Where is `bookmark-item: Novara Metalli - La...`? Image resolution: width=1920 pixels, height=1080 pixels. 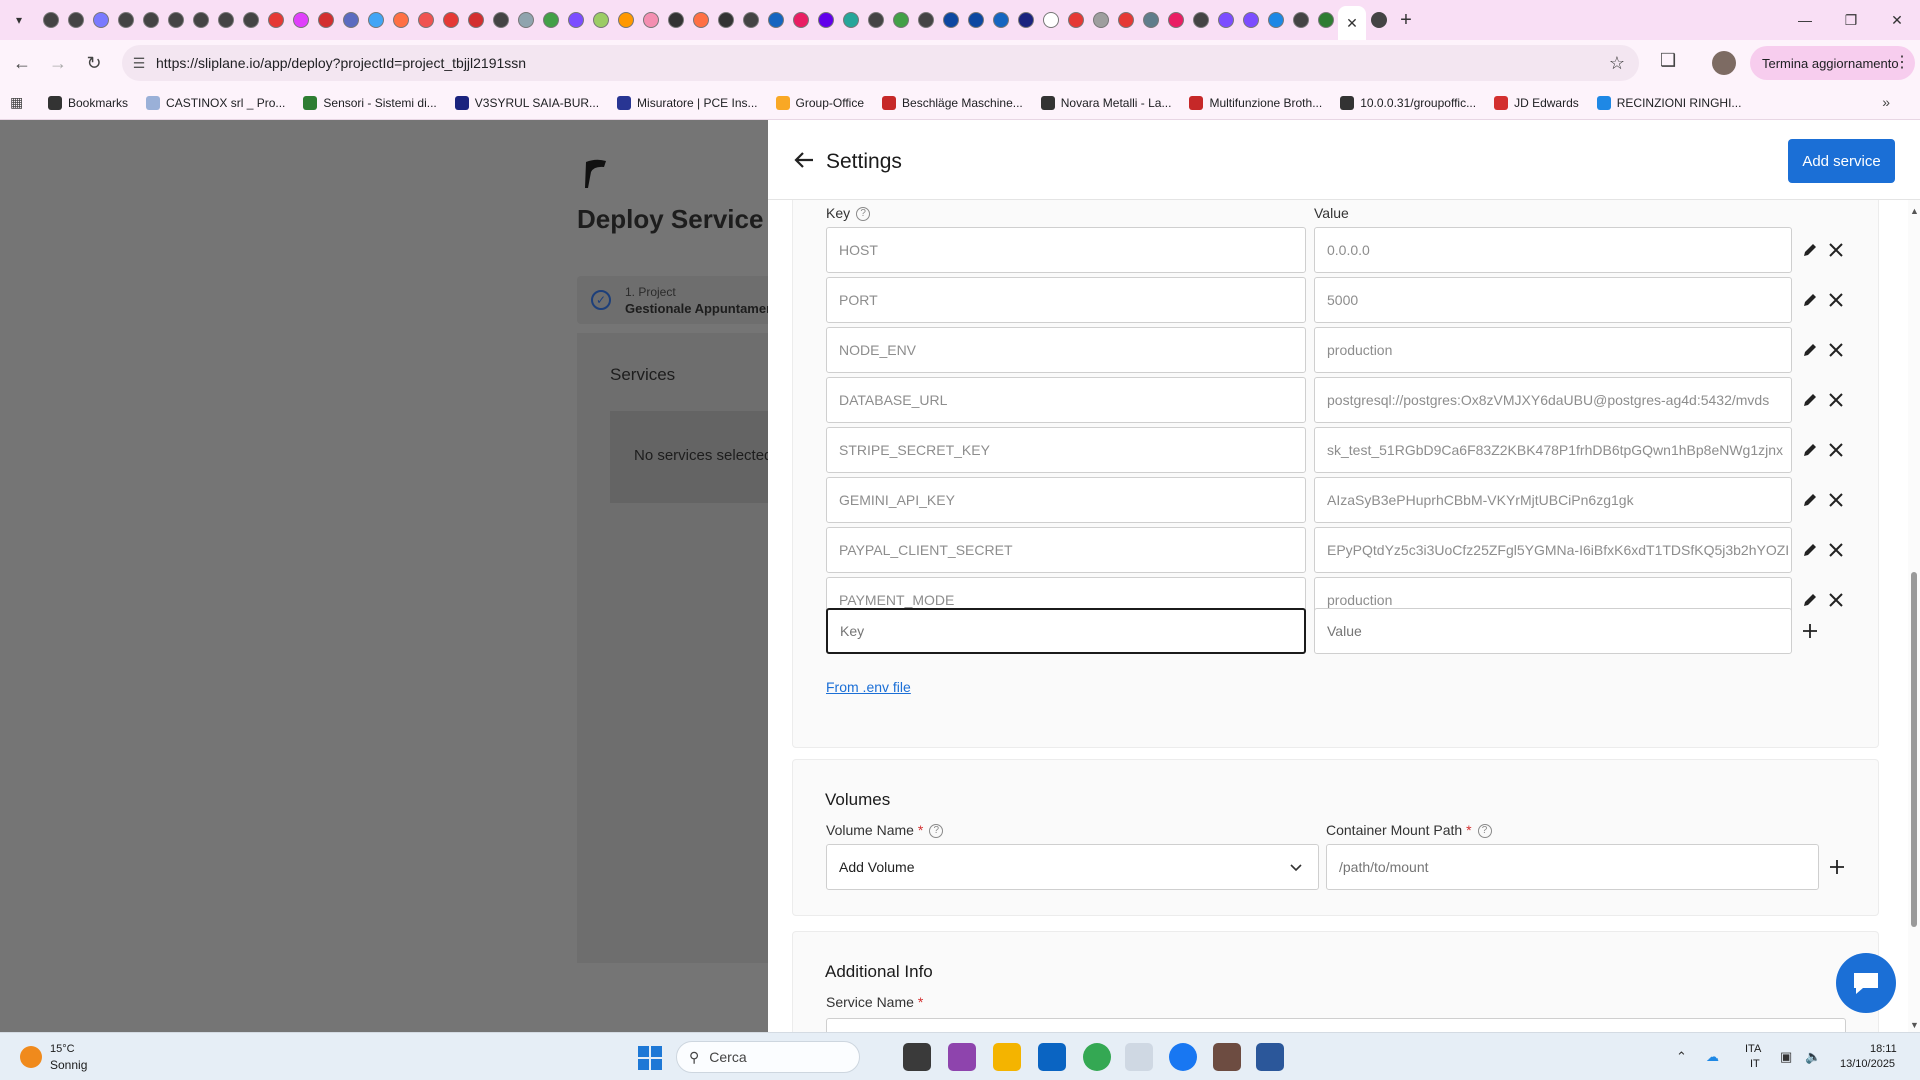
bookmark-item: Novara Metalli - La... is located at coordinates (1105, 102).